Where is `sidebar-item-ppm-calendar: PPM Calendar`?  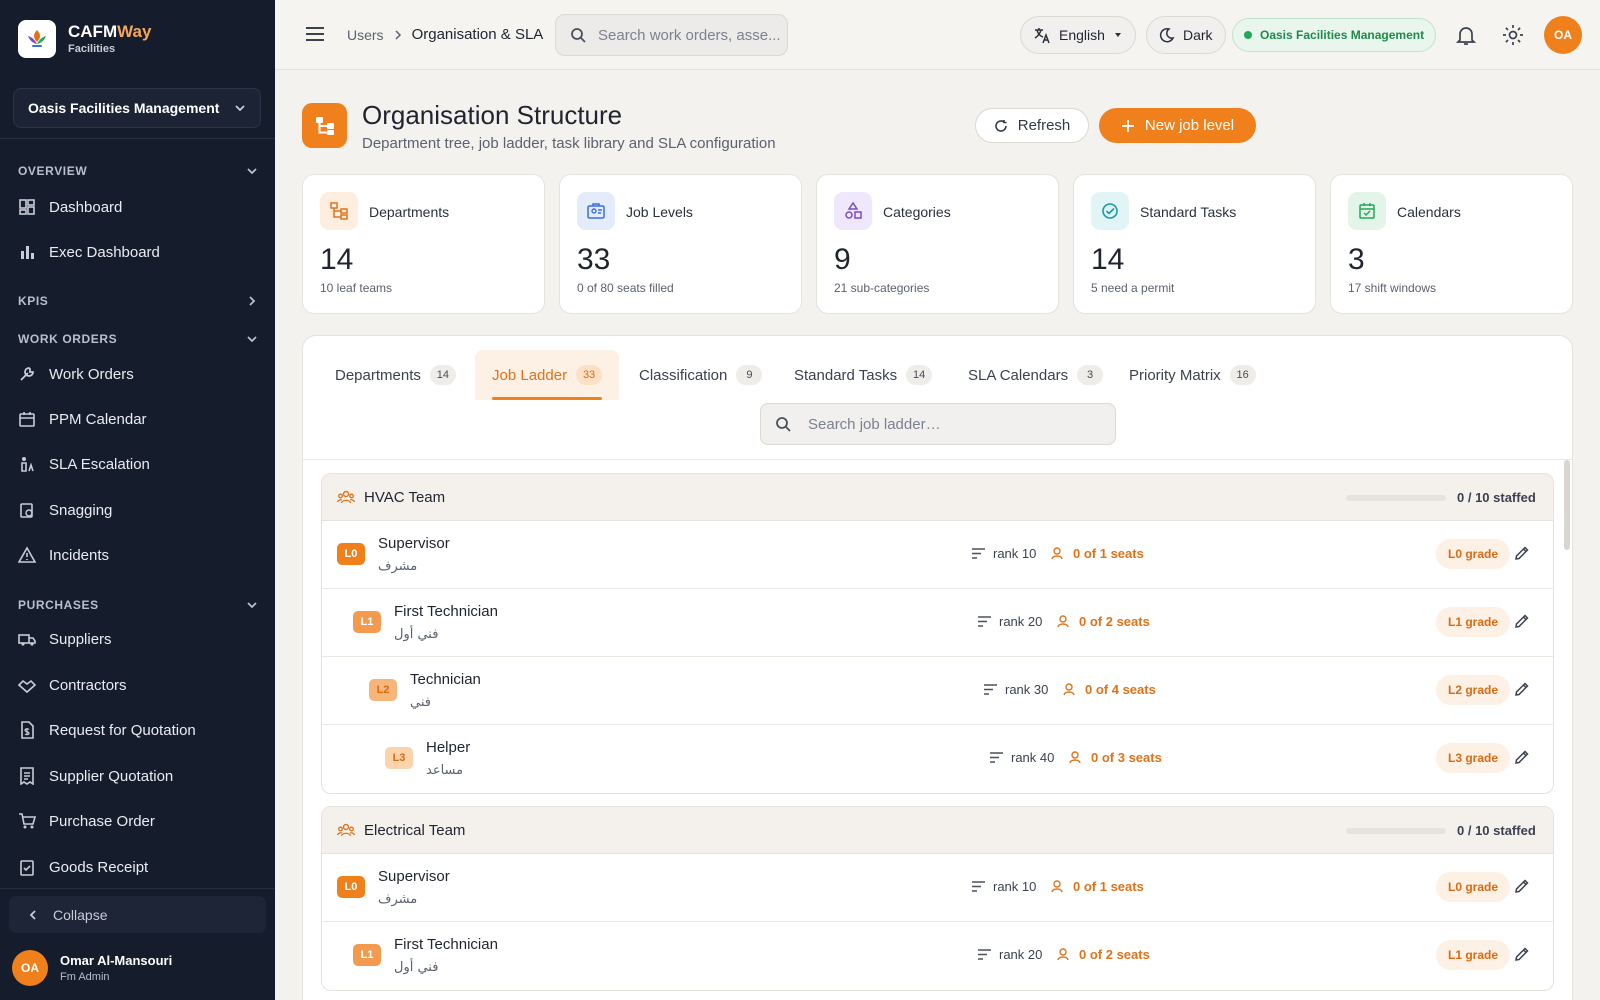 sidebar-item-ppm-calendar: PPM Calendar is located at coordinates (138, 419).